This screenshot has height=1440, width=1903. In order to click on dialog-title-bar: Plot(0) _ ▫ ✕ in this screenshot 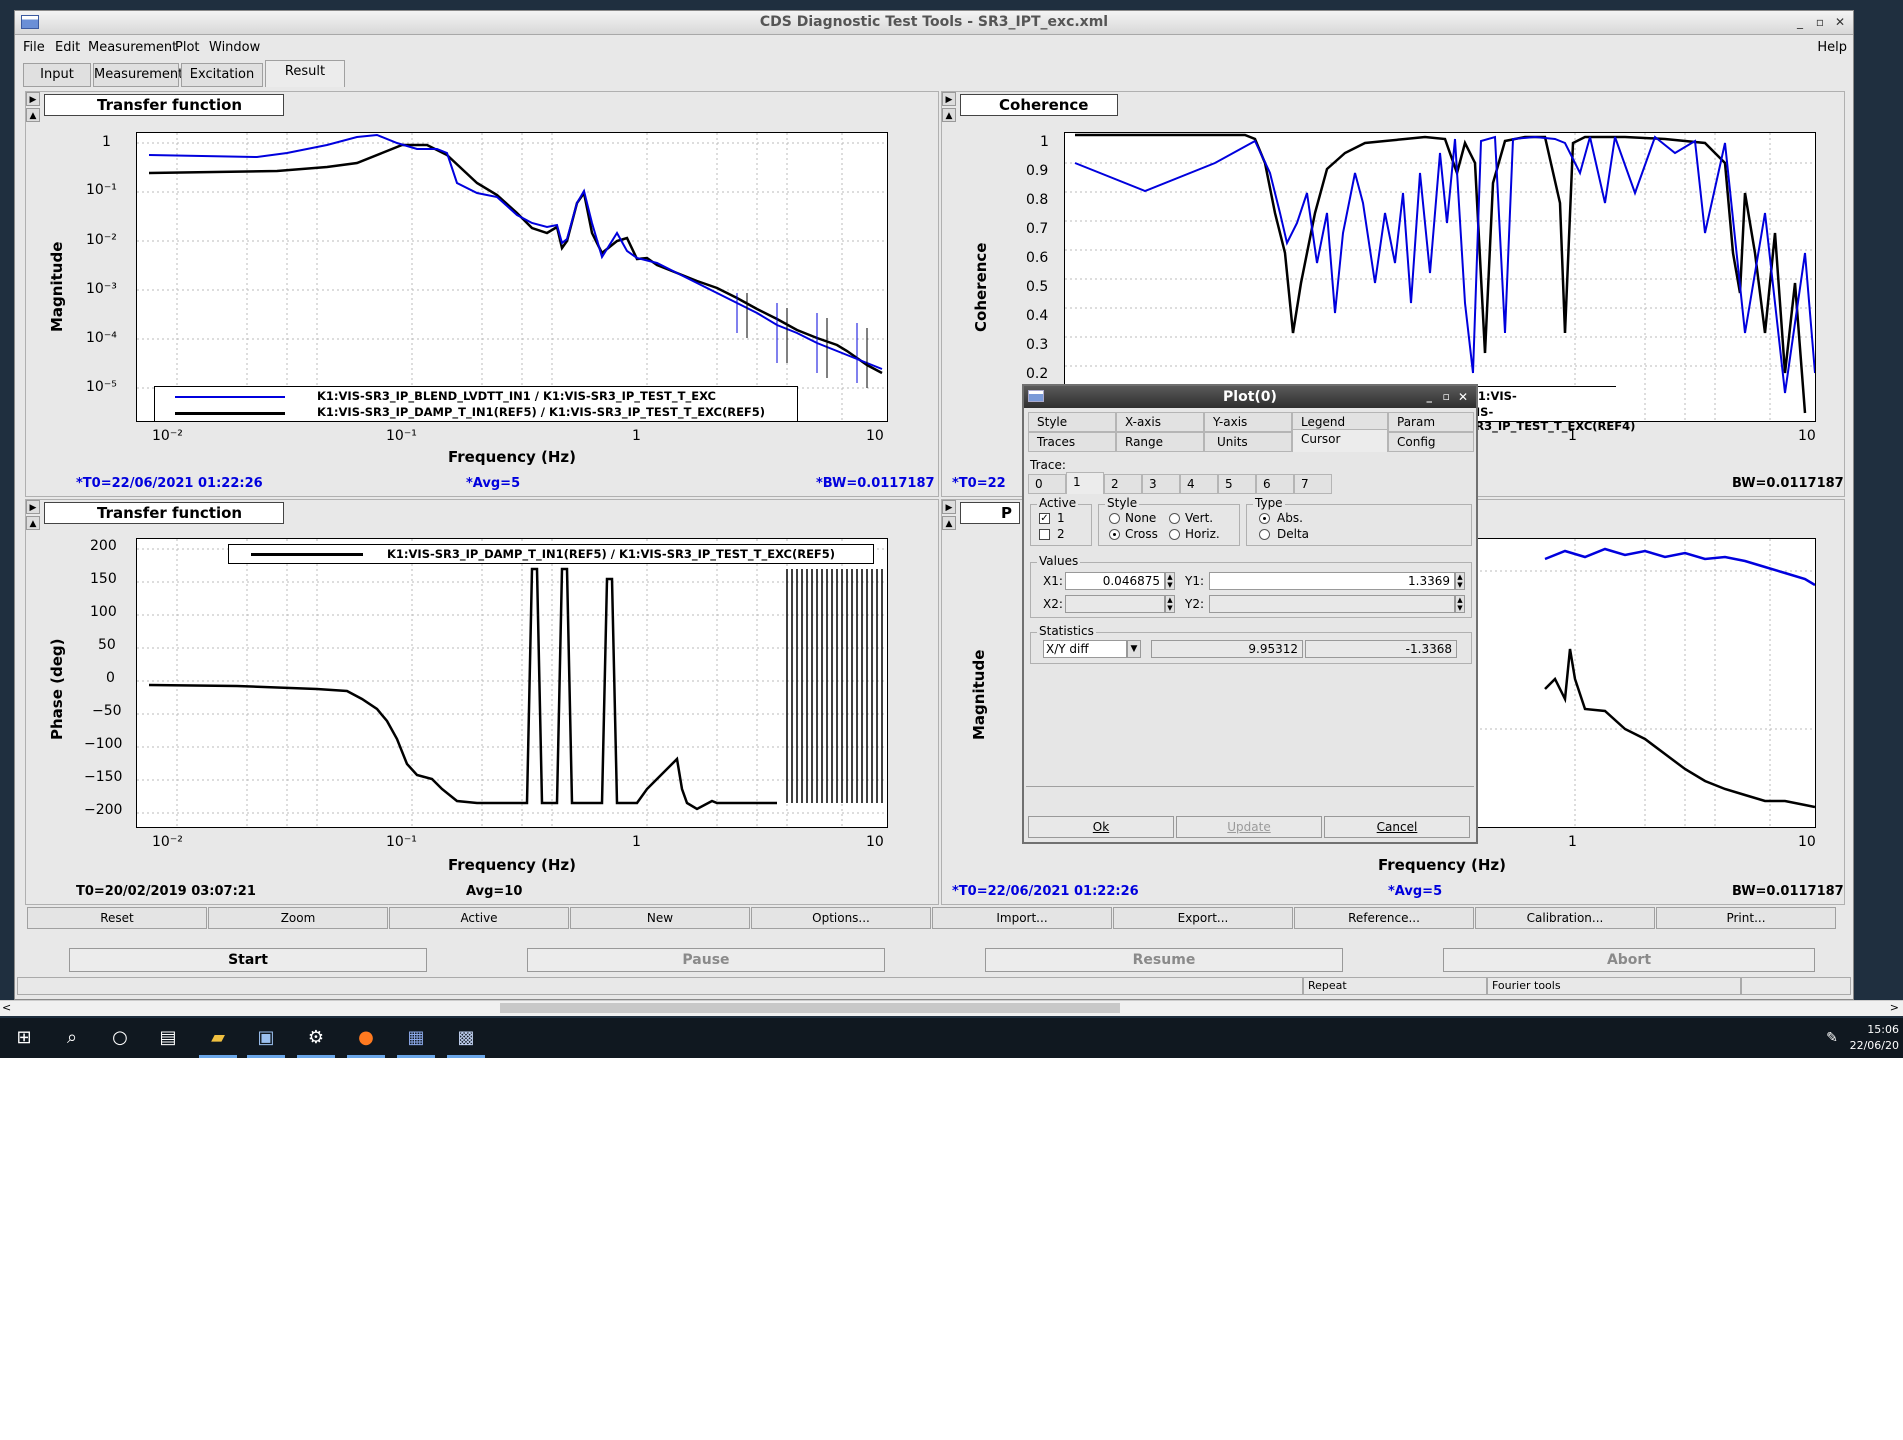, I will do `click(1250, 397)`.